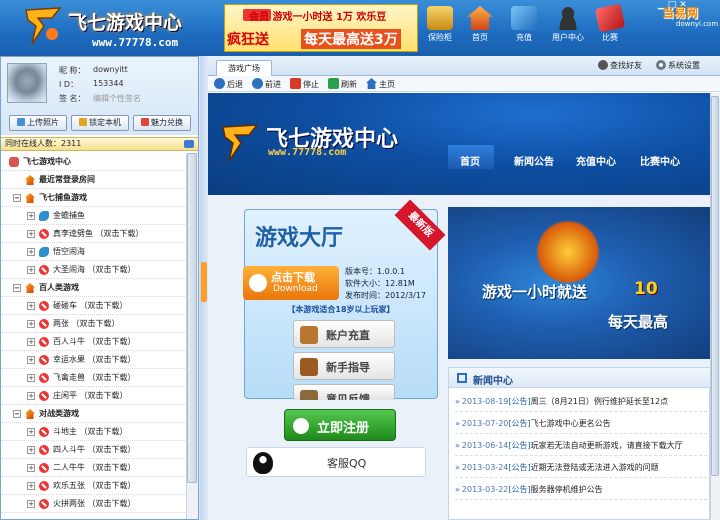  I want to click on tree-label: 四人斗牛 （双击下载）, so click(94, 449).